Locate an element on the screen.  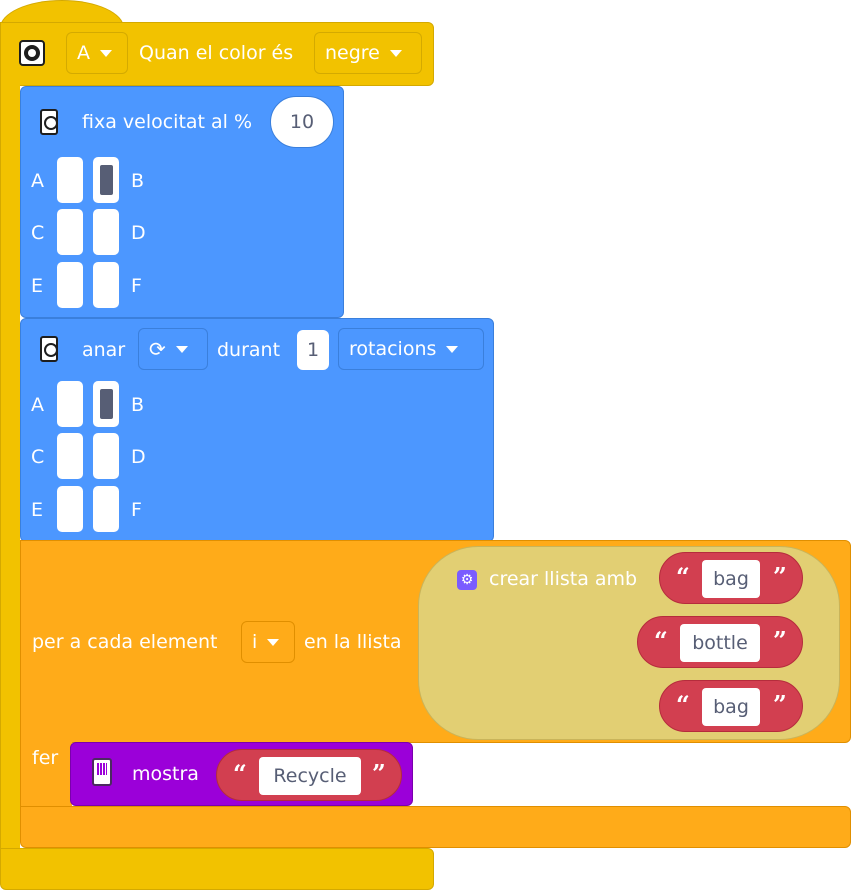
text-literal-block: “ bottle ” is located at coordinates (720, 642).